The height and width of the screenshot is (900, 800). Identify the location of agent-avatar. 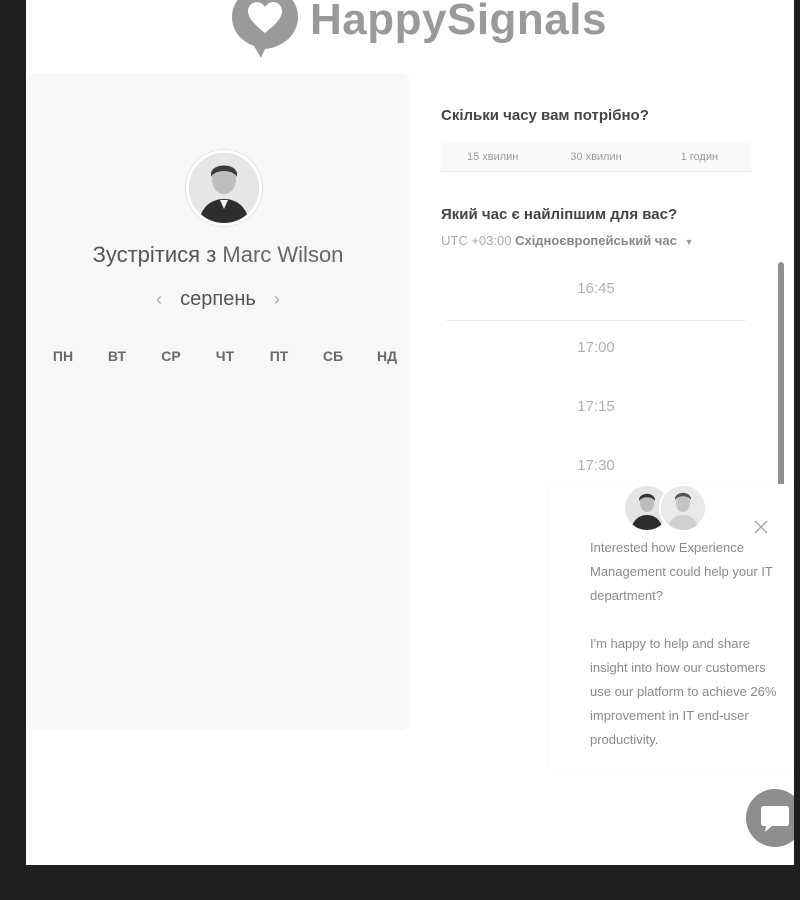
(683, 508).